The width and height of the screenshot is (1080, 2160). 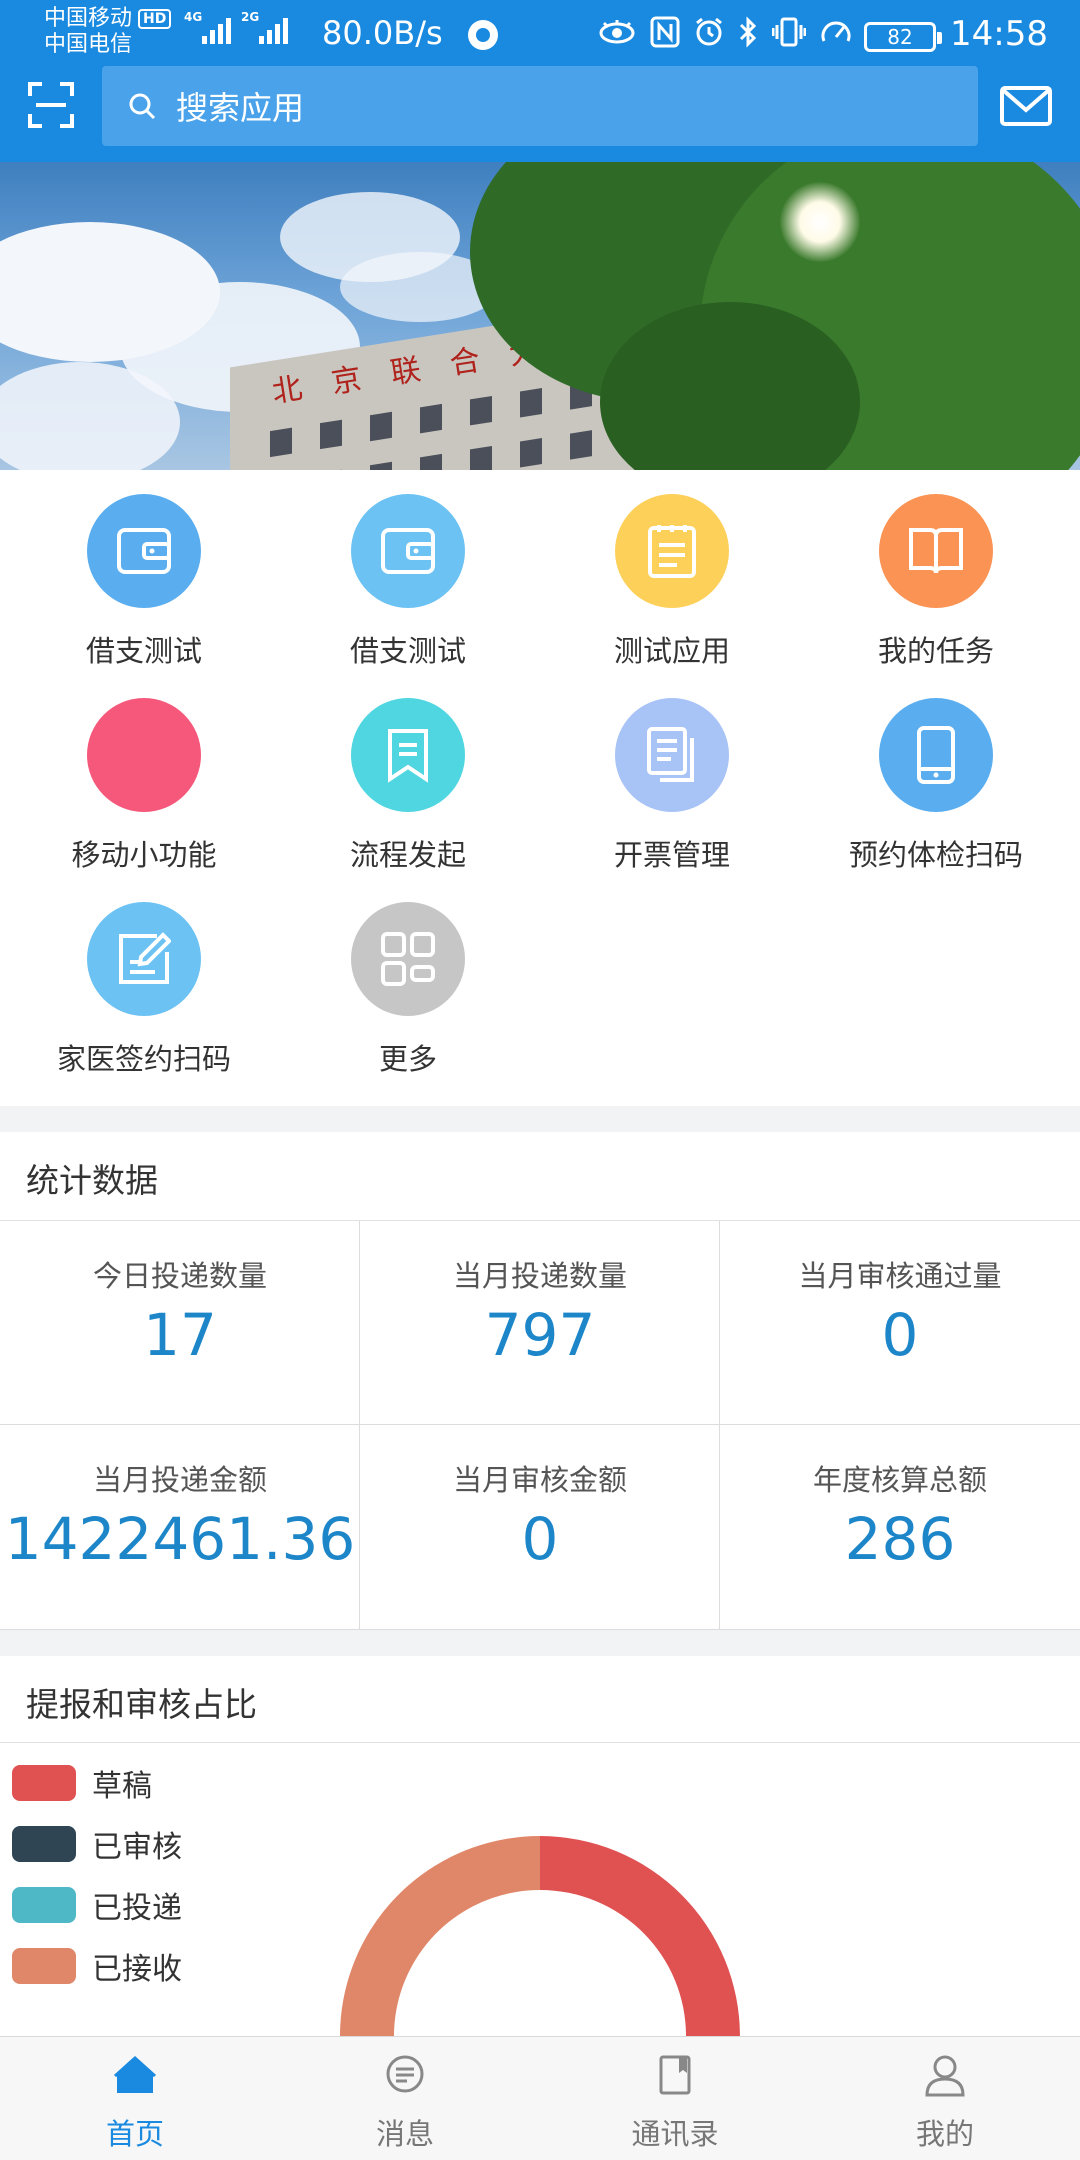 What do you see at coordinates (944, 2134) in the screenshot?
I see `nav-label: 我的` at bounding box center [944, 2134].